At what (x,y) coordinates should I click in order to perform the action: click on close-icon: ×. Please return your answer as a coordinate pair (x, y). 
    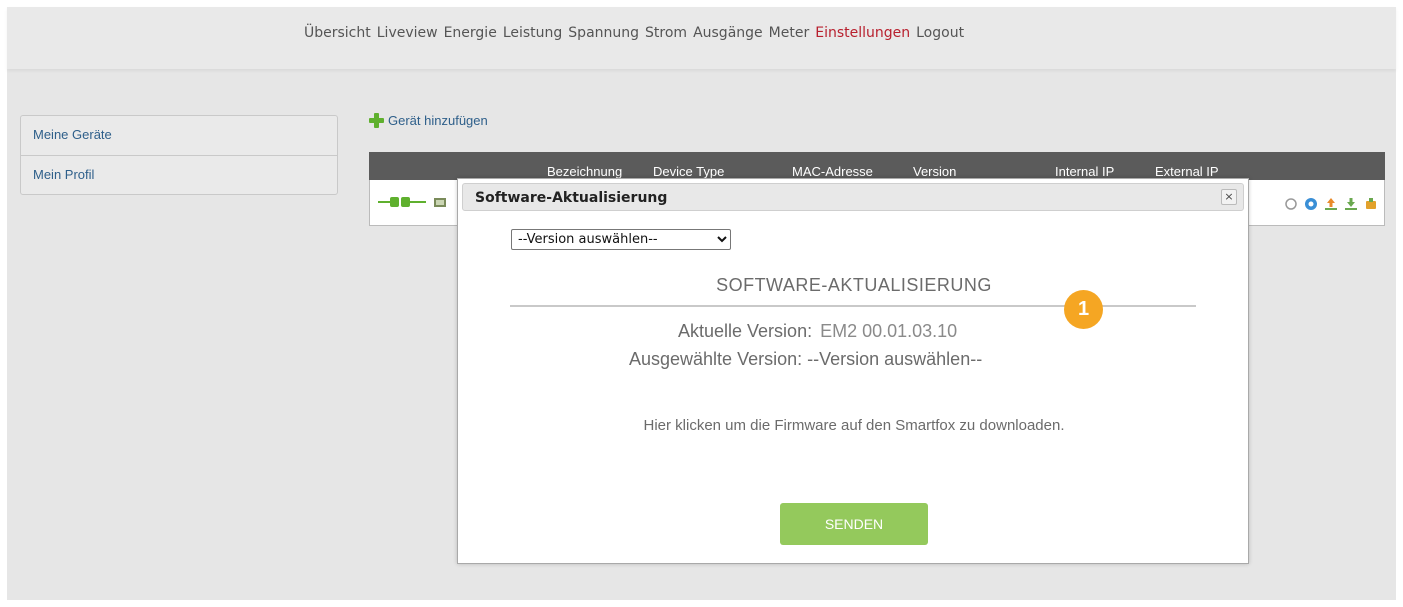
    Looking at the image, I should click on (1229, 197).